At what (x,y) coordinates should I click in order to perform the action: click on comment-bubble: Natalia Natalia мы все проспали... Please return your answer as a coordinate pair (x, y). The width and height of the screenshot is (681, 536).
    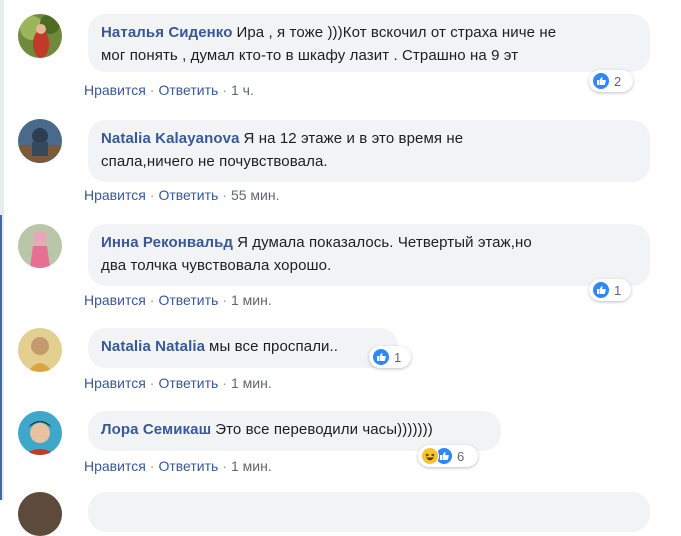
    Looking at the image, I should click on (243, 348).